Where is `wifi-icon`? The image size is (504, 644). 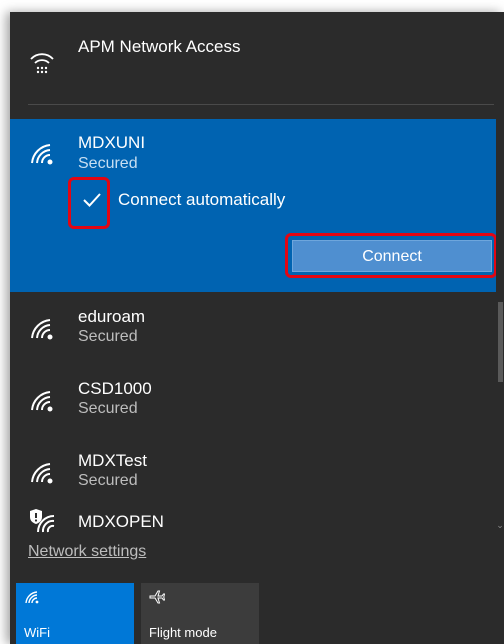
wifi-icon is located at coordinates (32, 597).